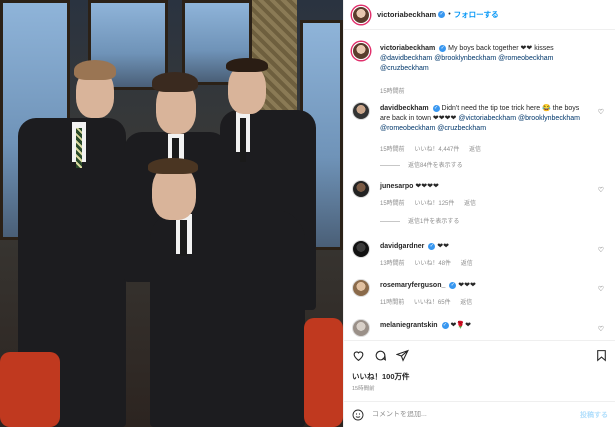  What do you see at coordinates (380, 355) in the screenshot?
I see `comment-icon` at bounding box center [380, 355].